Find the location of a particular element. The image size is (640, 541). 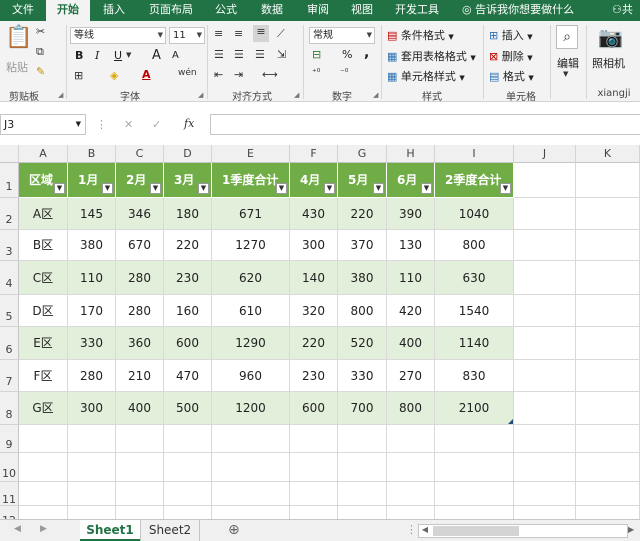

table-cell: 140 is located at coordinates (314, 278).